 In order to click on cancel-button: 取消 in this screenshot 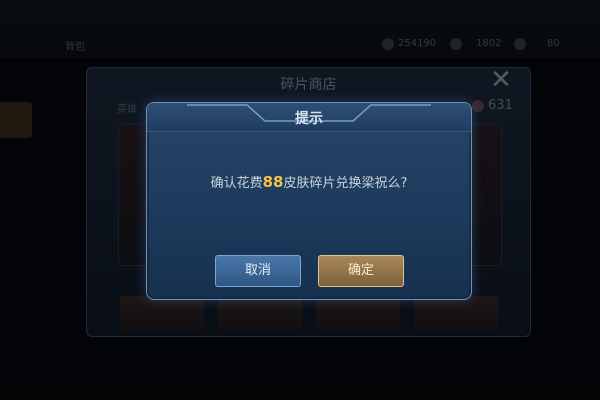, I will do `click(258, 271)`.